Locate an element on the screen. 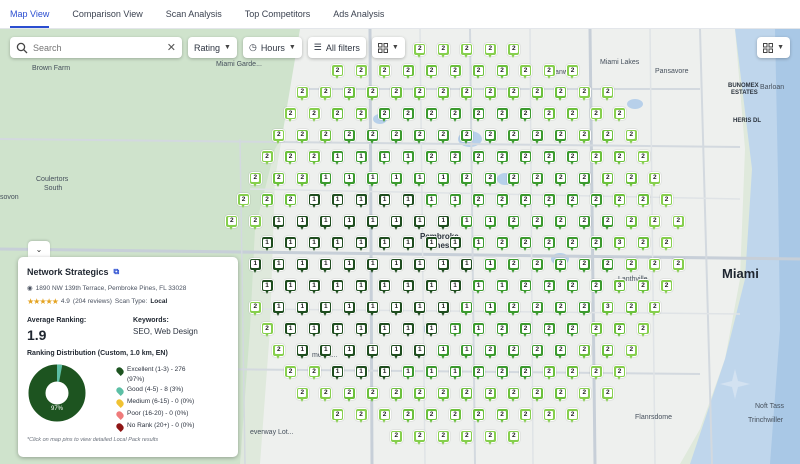 The width and height of the screenshot is (800, 464). rank-pin: 3 is located at coordinates (619, 287).